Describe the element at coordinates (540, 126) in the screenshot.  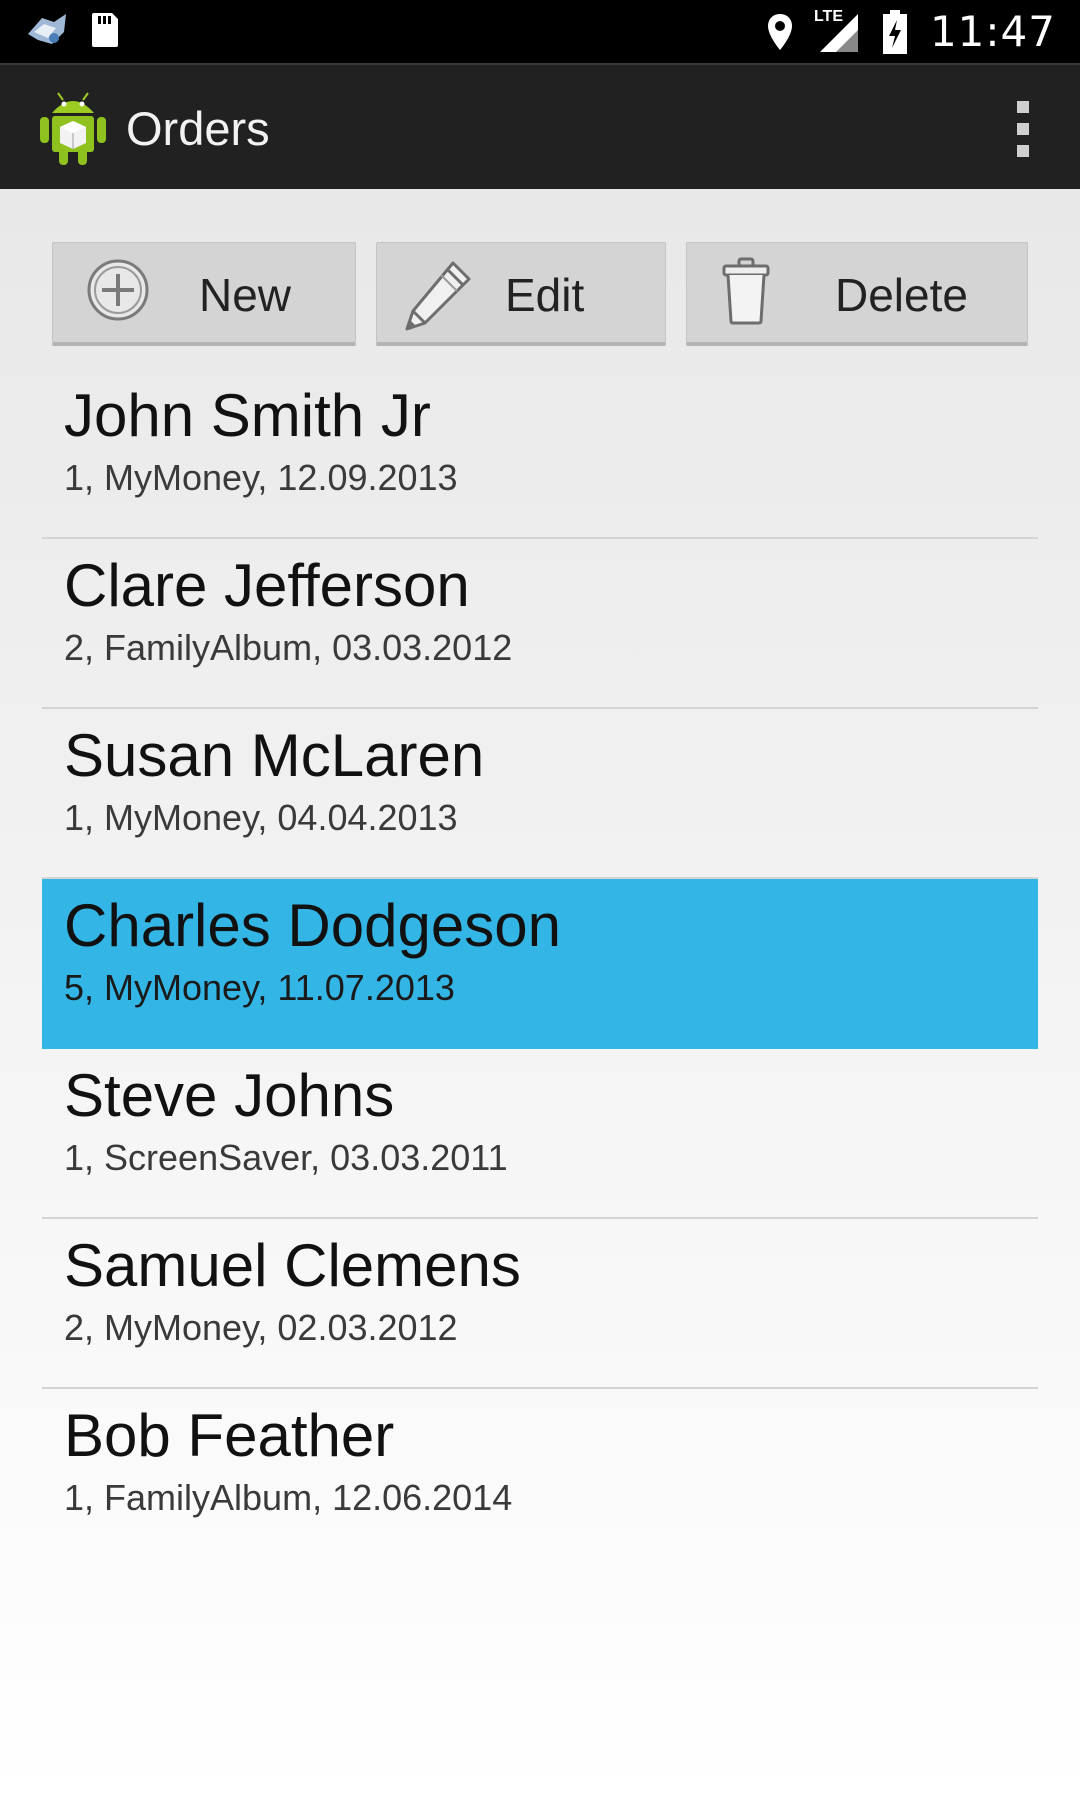
I see `action-bar: Orders` at that location.